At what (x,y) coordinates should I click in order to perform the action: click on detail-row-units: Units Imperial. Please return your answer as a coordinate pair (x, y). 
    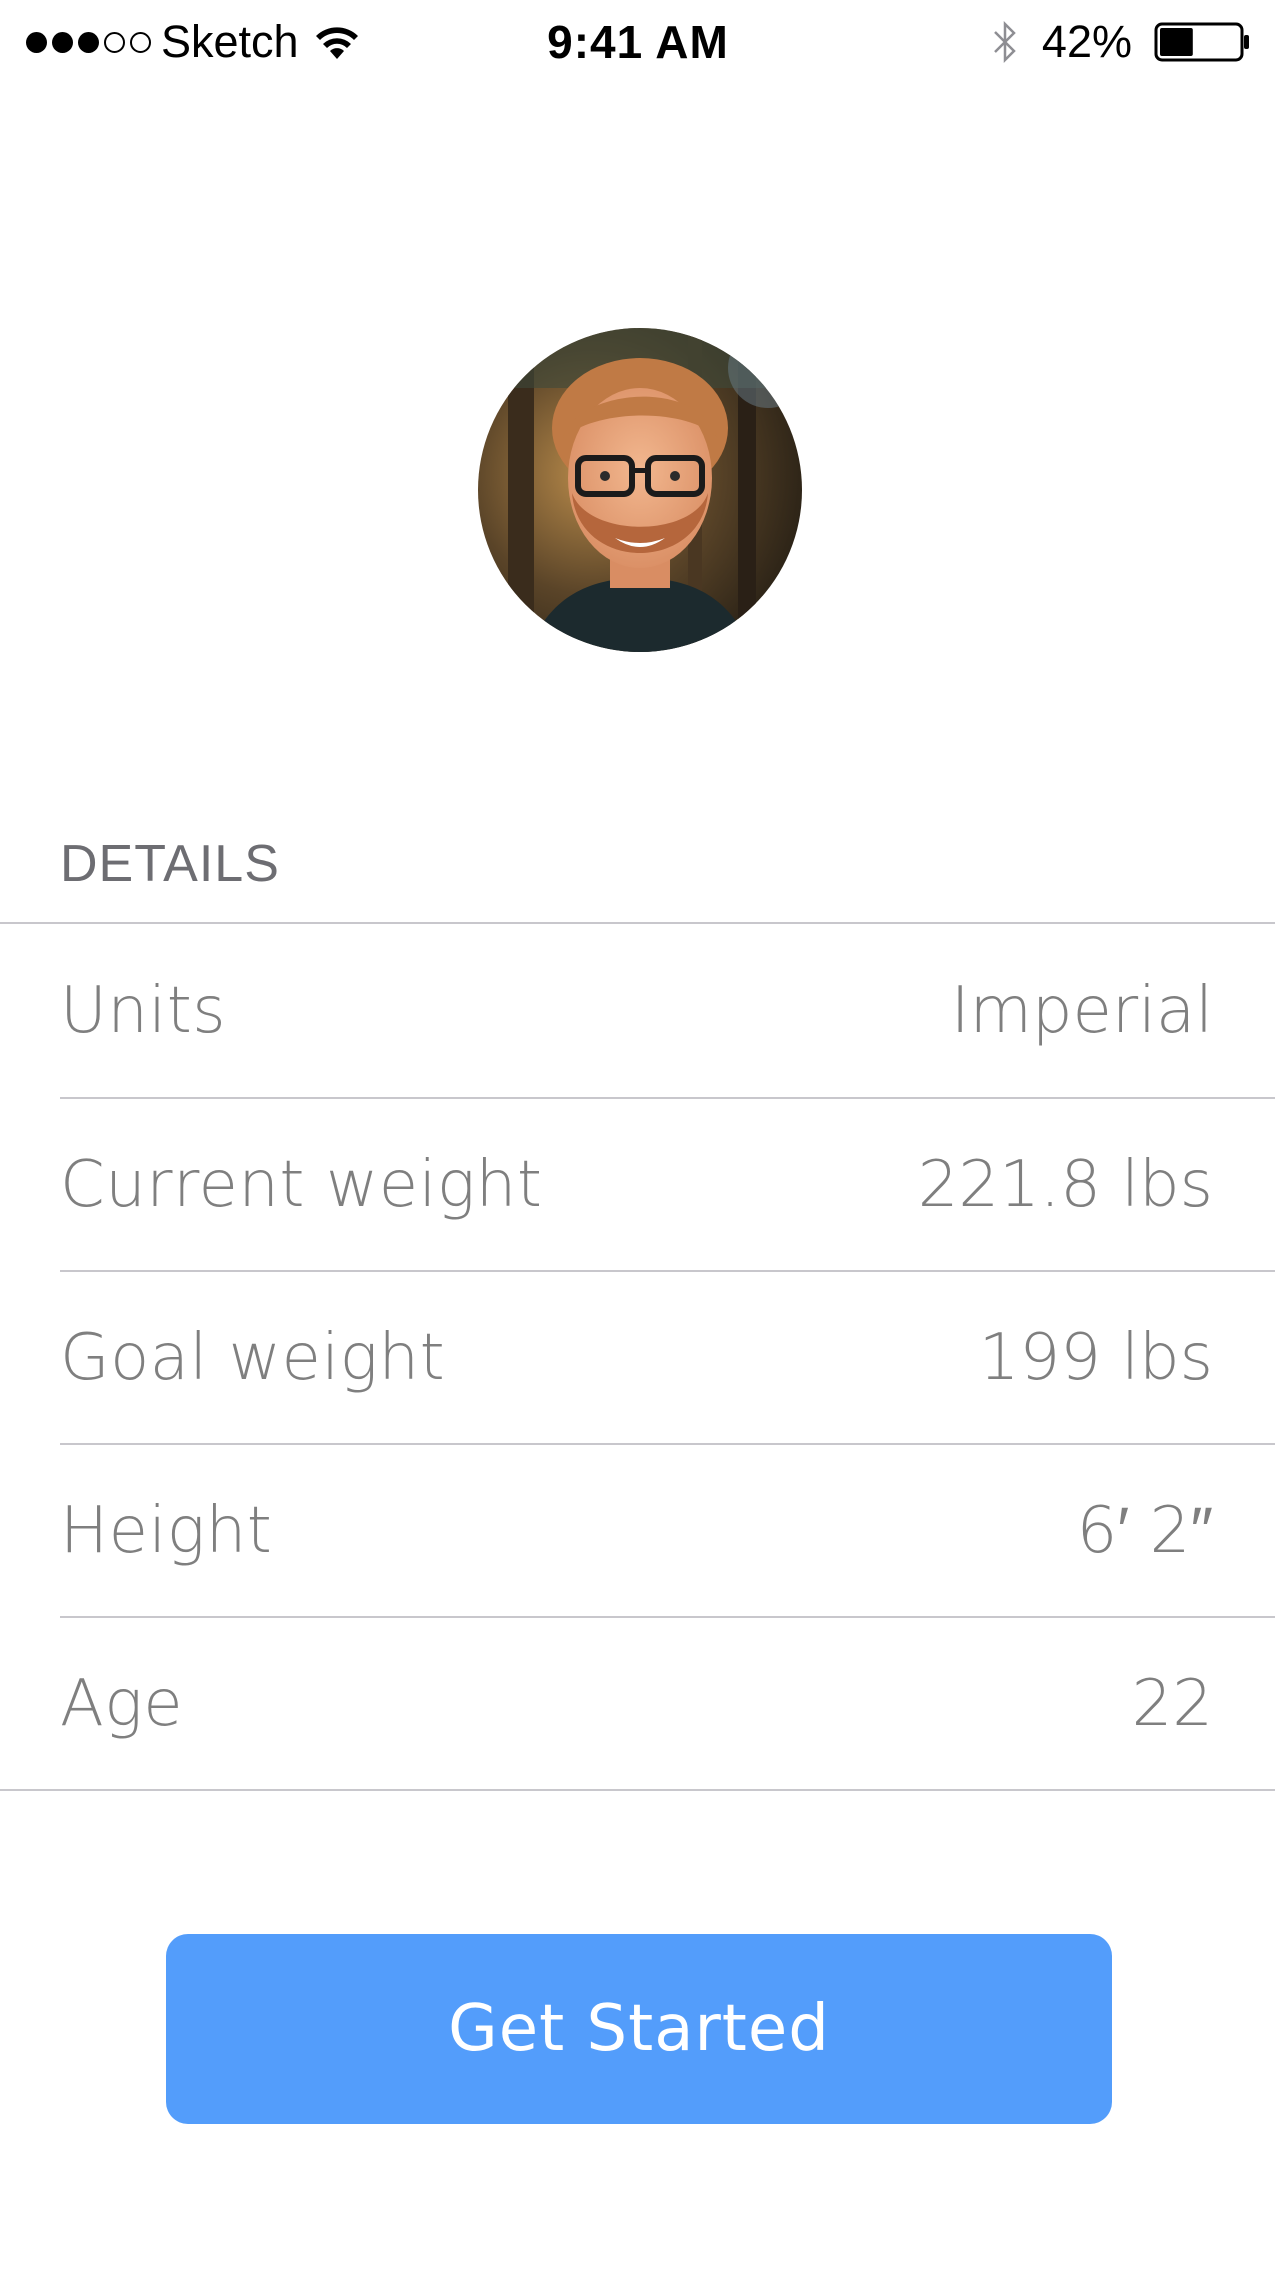
    Looking at the image, I should click on (667, 1010).